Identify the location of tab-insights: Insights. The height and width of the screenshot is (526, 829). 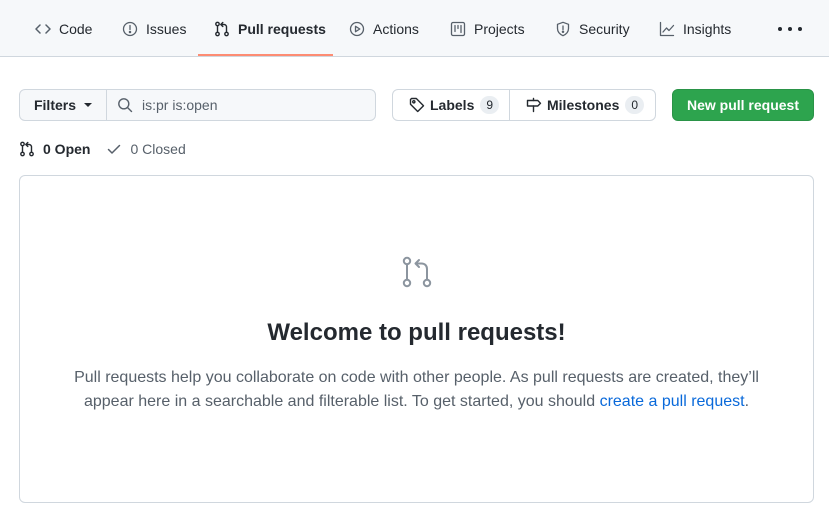
(695, 28).